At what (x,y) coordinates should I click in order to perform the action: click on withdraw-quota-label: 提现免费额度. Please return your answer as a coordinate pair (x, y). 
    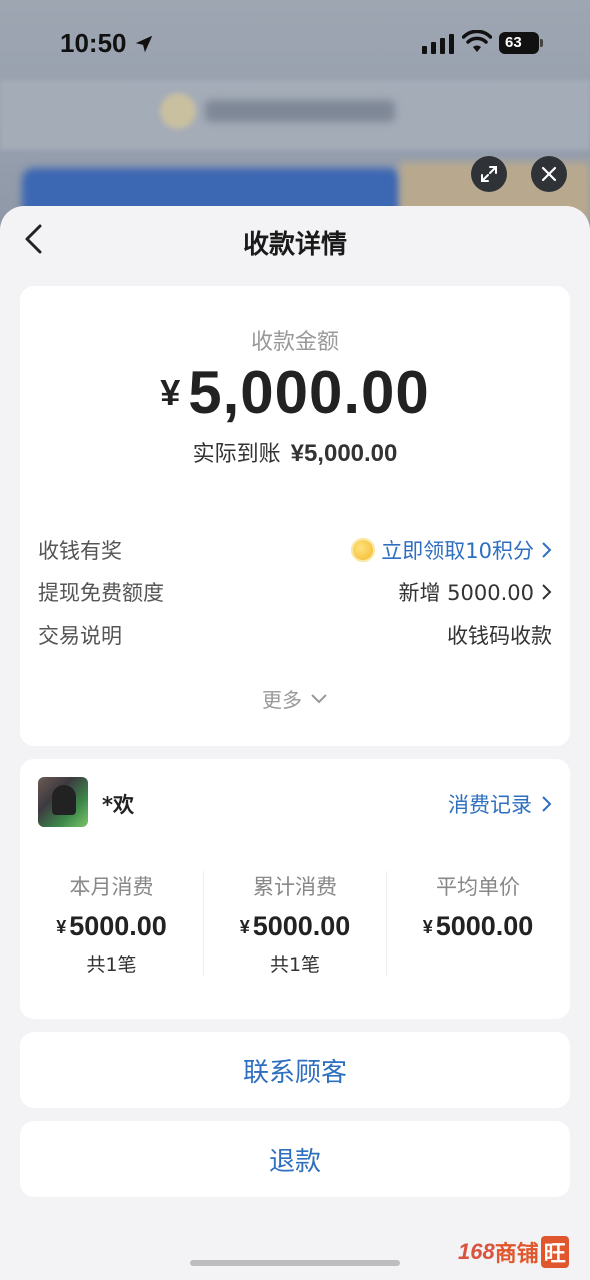
    Looking at the image, I should click on (101, 593).